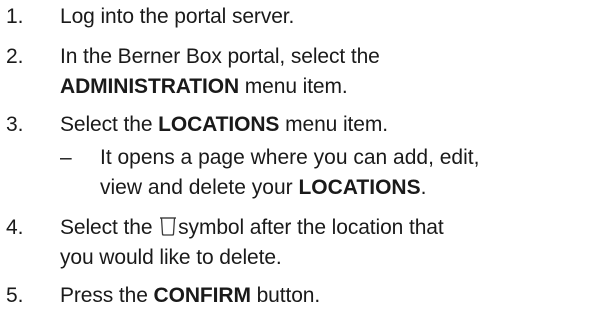 The width and height of the screenshot is (589, 322). I want to click on step-text-tail: symbol after the location that, so click(311, 227).